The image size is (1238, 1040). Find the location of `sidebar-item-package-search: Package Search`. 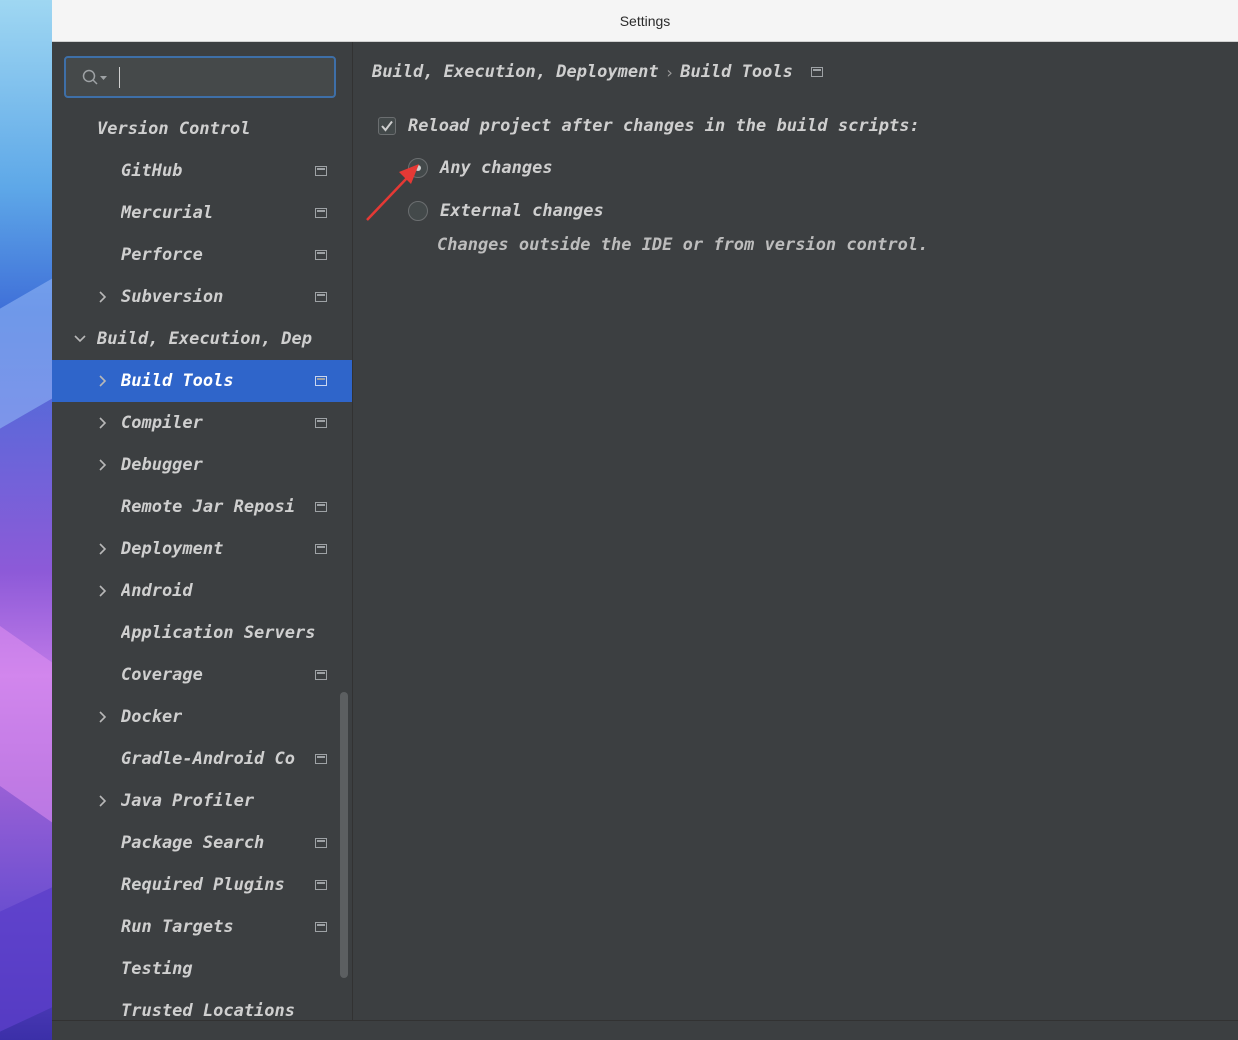

sidebar-item-package-search: Package Search is located at coordinates (202, 843).